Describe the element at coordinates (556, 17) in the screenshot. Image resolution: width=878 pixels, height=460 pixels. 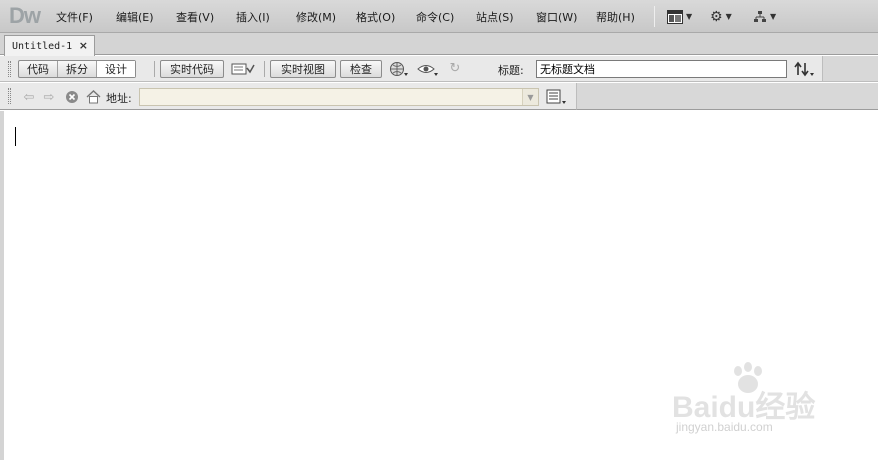
I see `menu-window: 窗口(W)` at that location.